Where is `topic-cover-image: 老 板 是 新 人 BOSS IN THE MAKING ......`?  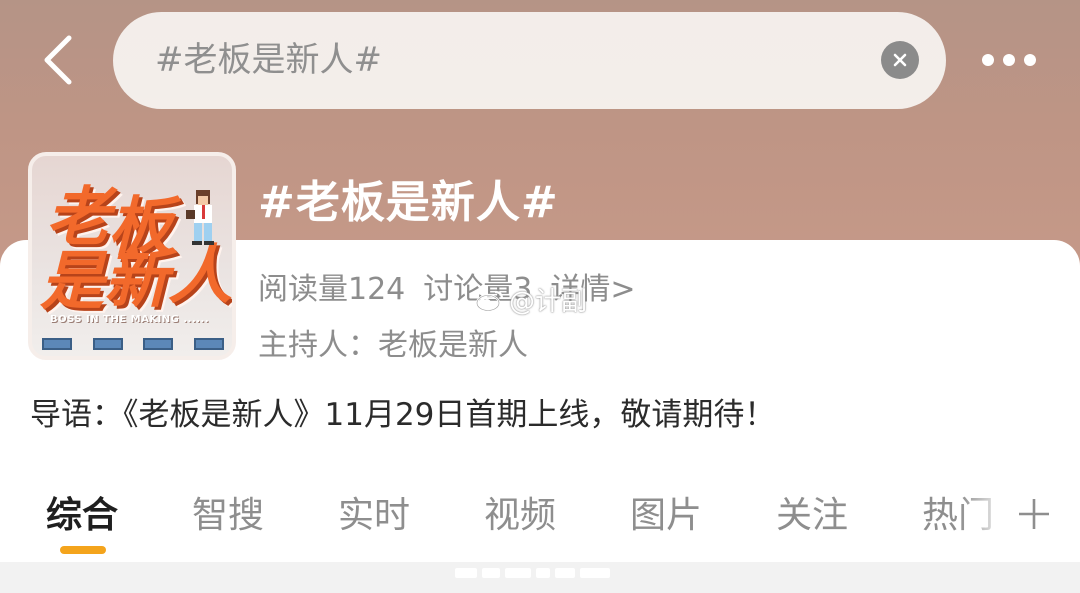
topic-cover-image: 老 板 是 新 人 BOSS IN THE MAKING ...... is located at coordinates (132, 256).